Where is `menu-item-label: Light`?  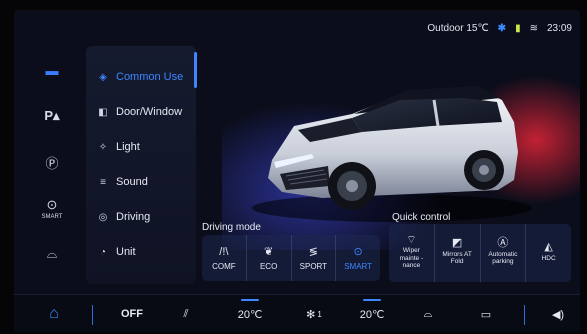
menu-item-label: Light is located at coordinates (128, 147).